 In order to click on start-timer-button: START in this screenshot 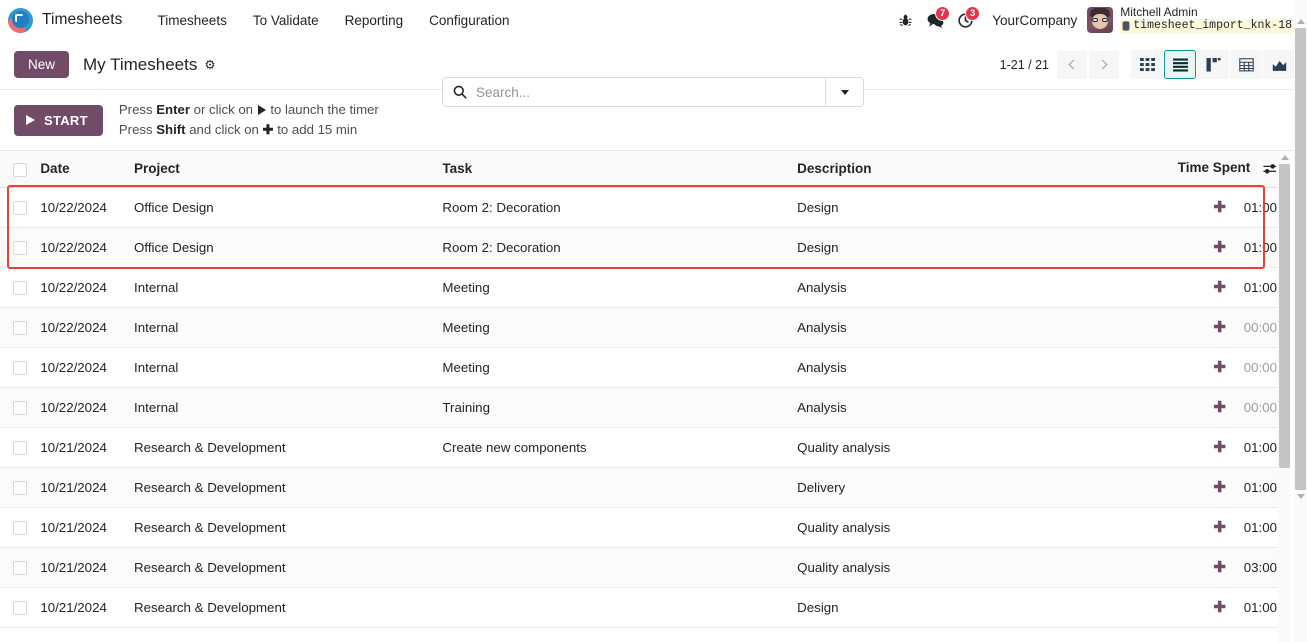, I will do `click(58, 120)`.